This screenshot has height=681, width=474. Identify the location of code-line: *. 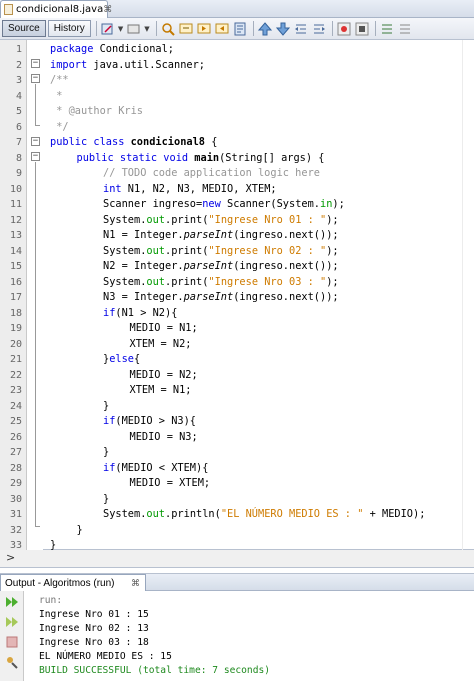
(56, 97).